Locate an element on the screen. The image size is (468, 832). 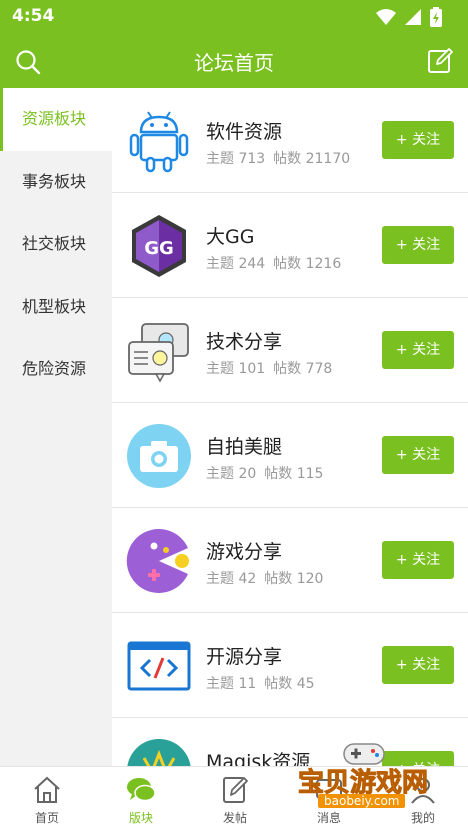
status-icons is located at coordinates (409, 17).